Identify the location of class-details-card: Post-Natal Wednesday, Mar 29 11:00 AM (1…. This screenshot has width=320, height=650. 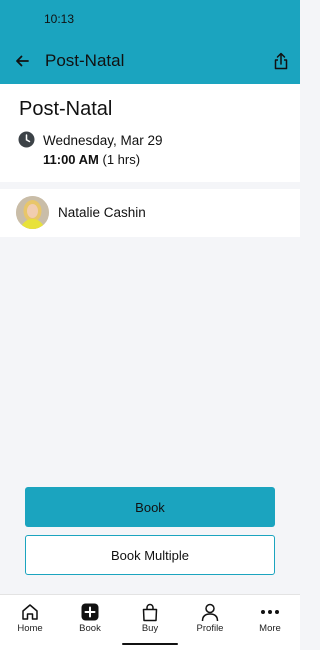
(150, 133).